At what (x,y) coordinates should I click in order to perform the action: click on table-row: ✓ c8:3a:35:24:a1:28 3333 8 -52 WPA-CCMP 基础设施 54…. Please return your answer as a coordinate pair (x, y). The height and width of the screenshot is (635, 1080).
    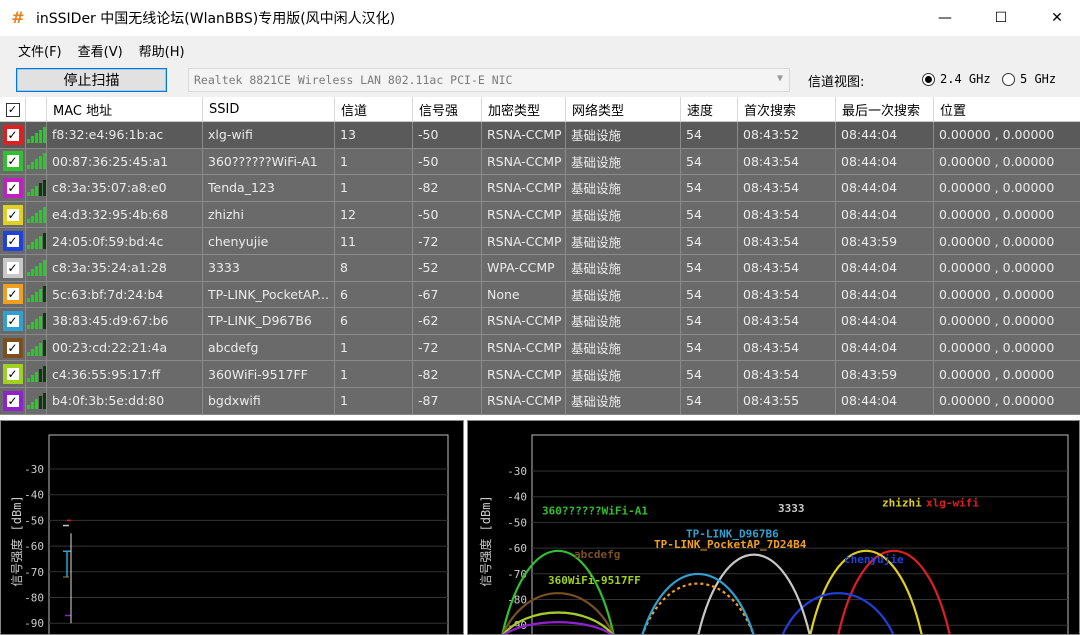
    Looking at the image, I should click on (540, 268).